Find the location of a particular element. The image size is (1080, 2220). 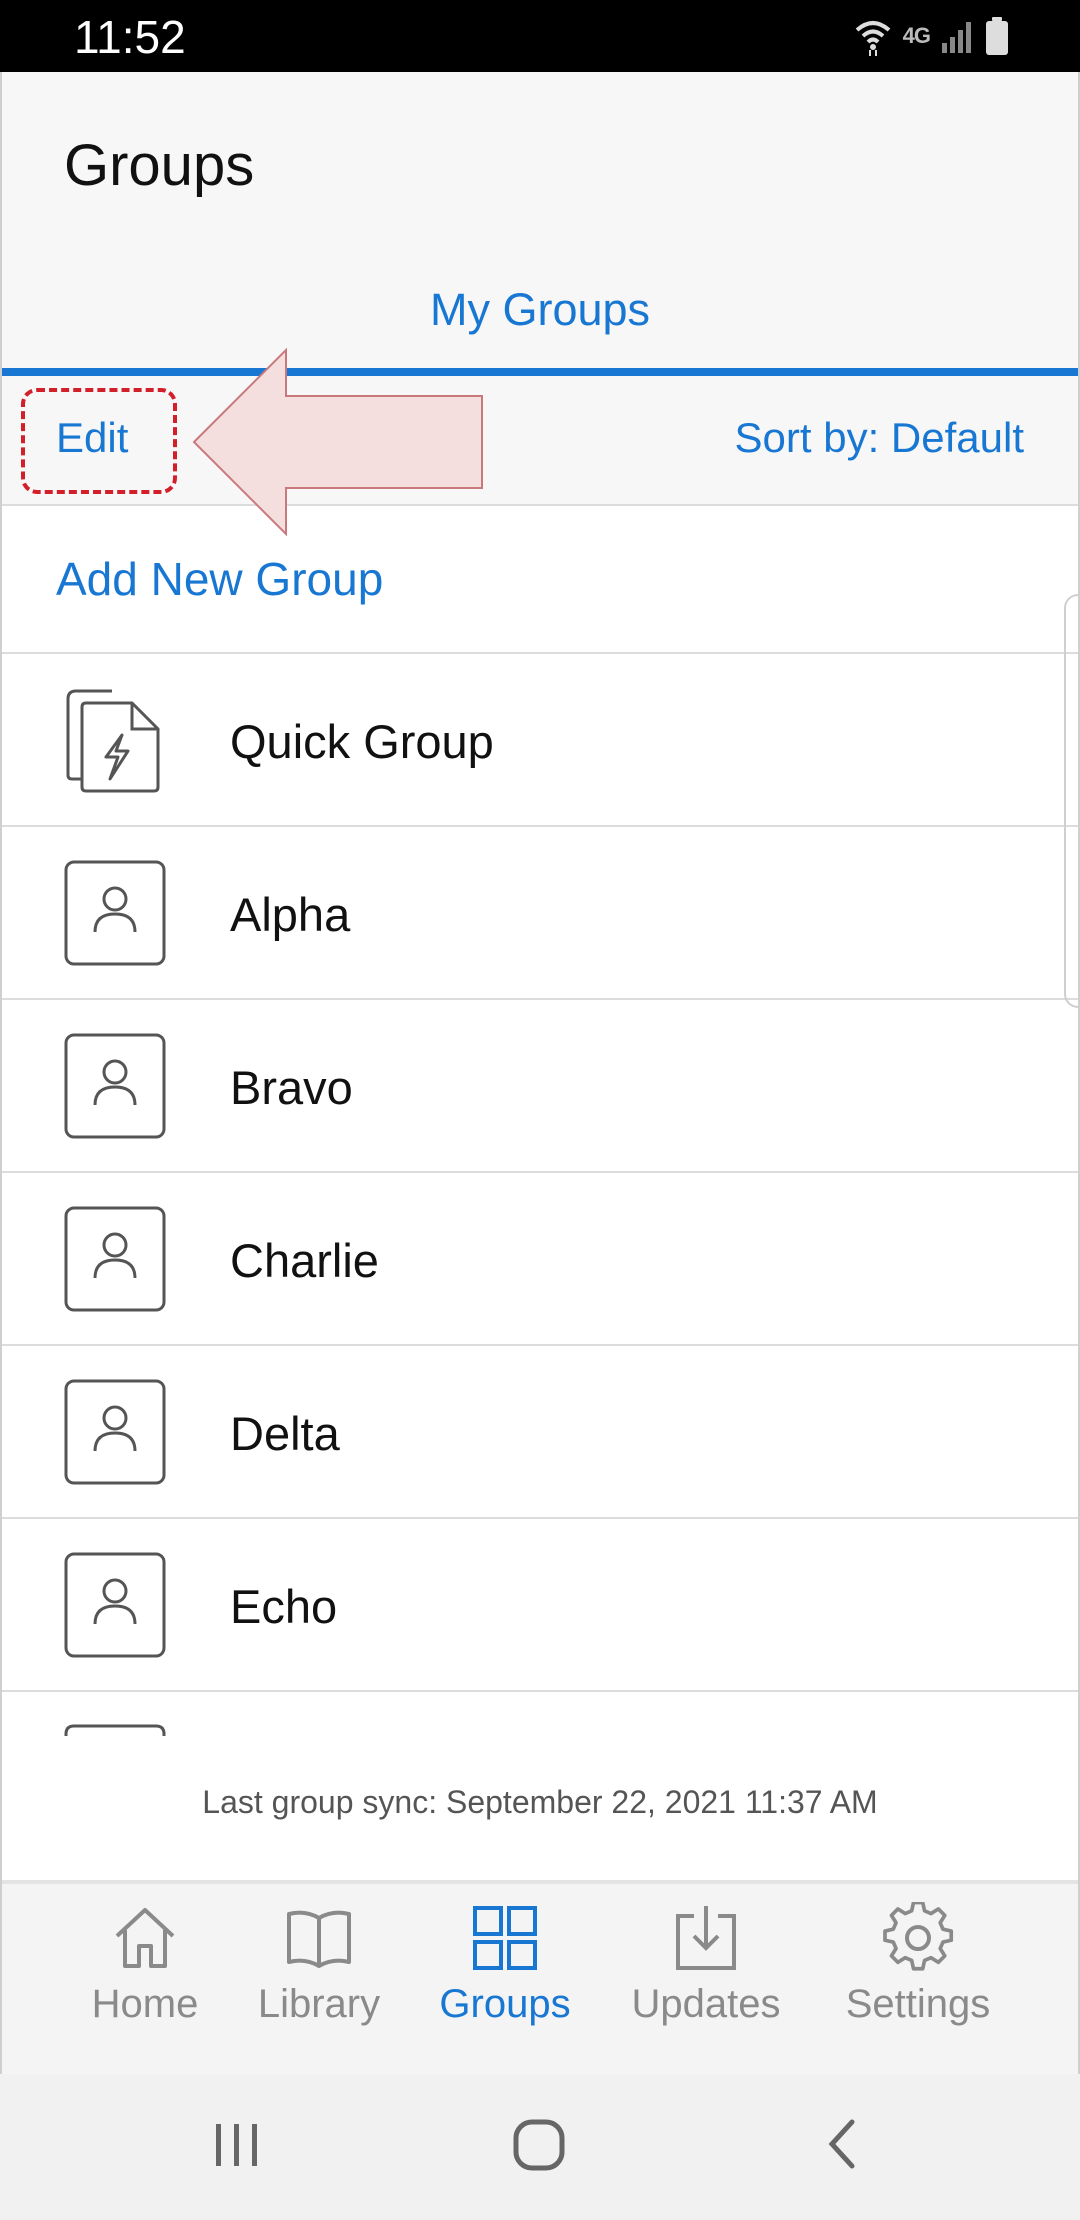

list-item-label: Quick Group is located at coordinates (362, 741).